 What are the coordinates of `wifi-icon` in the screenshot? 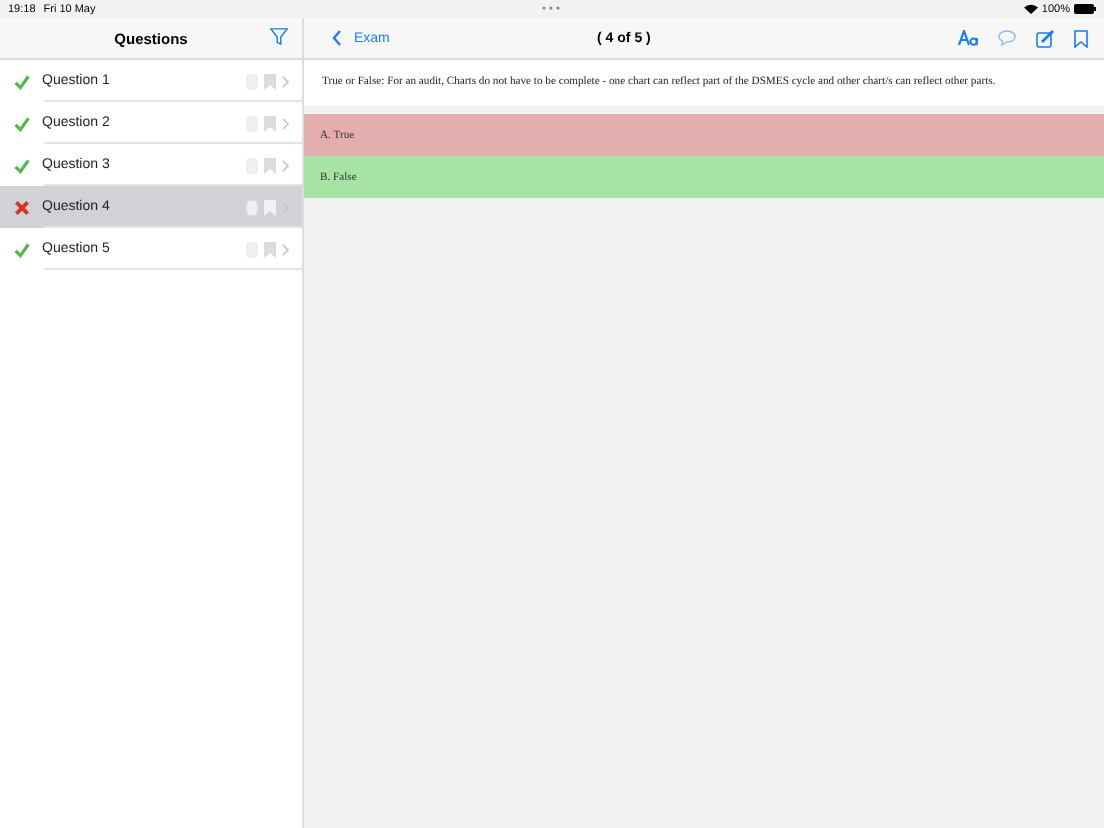 It's located at (1030, 9).